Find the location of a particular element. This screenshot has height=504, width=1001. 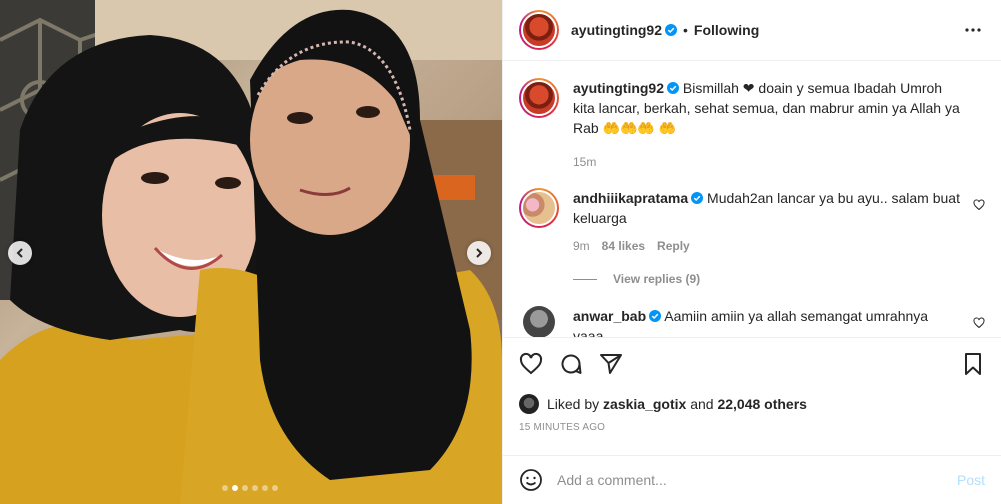

caption-username: ayutingting92 is located at coordinates (618, 88).